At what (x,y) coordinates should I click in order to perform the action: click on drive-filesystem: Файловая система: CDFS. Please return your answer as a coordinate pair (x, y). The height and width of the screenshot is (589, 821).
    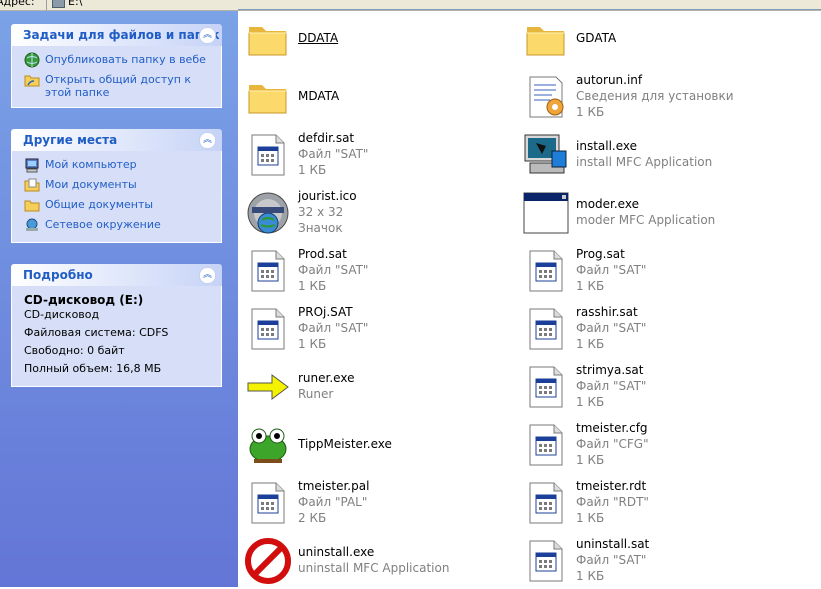
    Looking at the image, I should click on (96, 332).